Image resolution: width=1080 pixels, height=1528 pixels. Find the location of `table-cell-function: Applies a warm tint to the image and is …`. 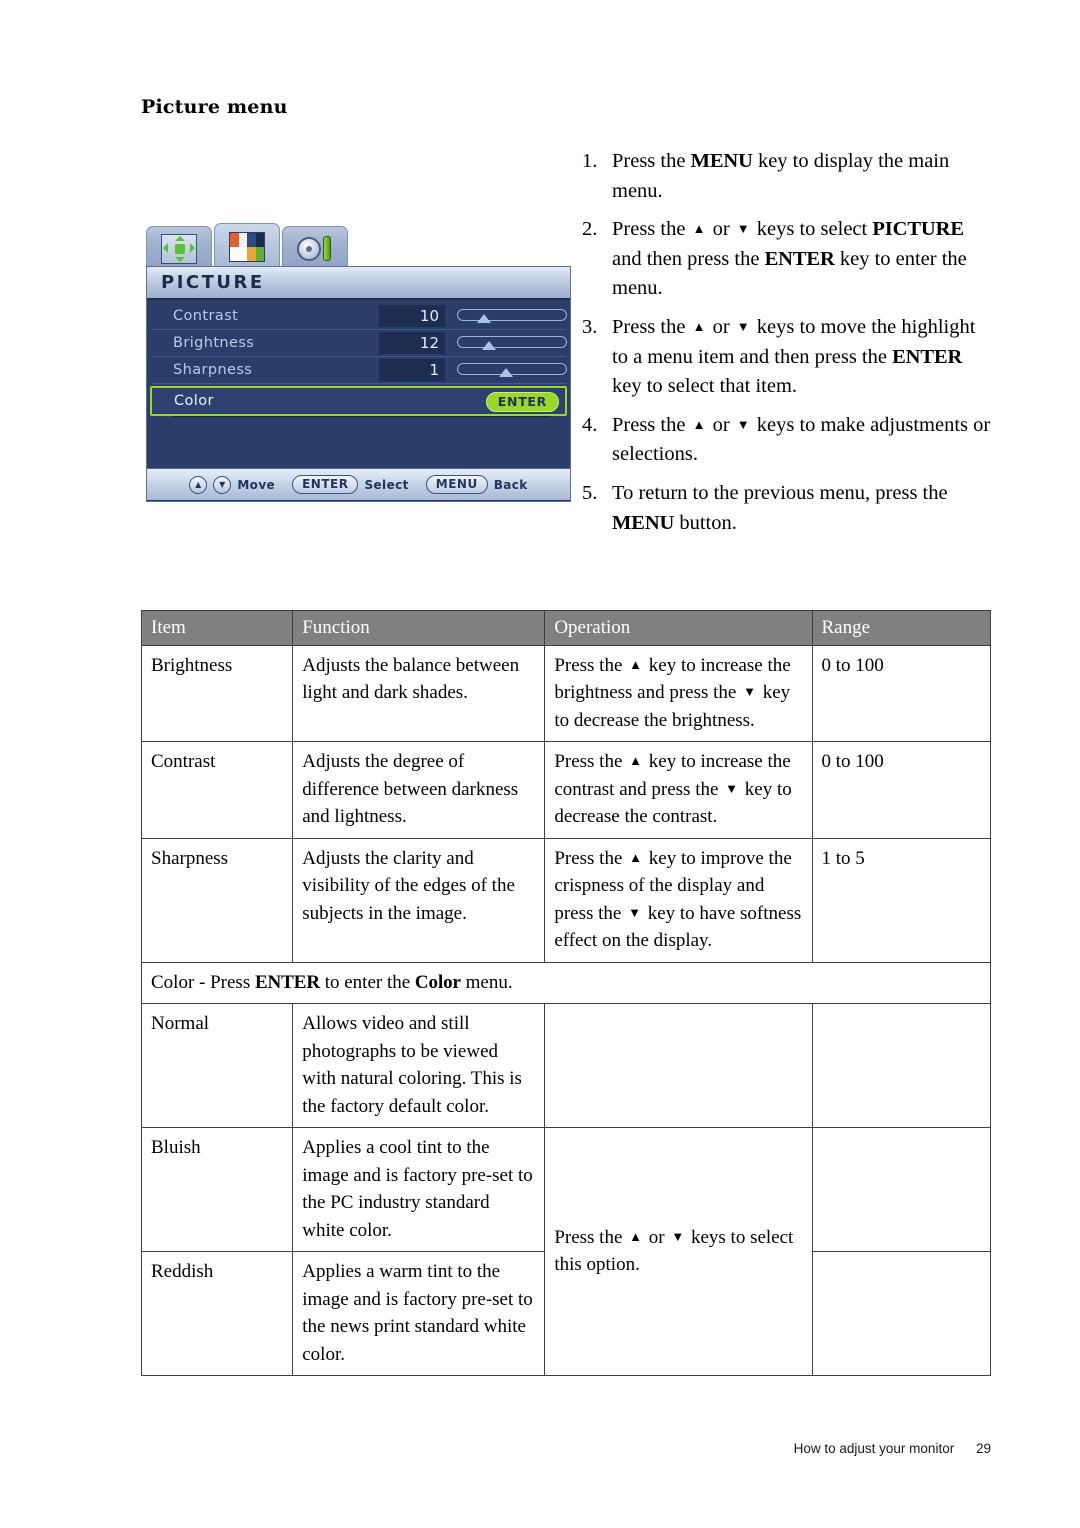

table-cell-function: Applies a warm tint to the image and is … is located at coordinates (419, 1313).